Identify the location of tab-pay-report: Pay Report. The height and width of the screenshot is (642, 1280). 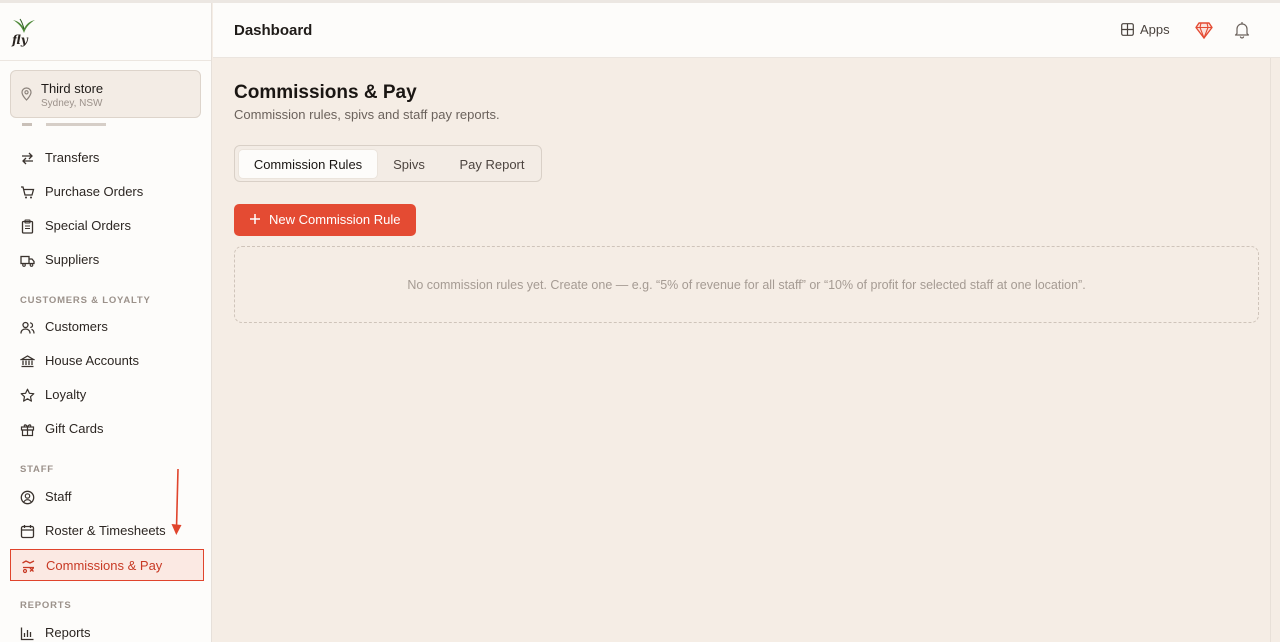
(492, 164).